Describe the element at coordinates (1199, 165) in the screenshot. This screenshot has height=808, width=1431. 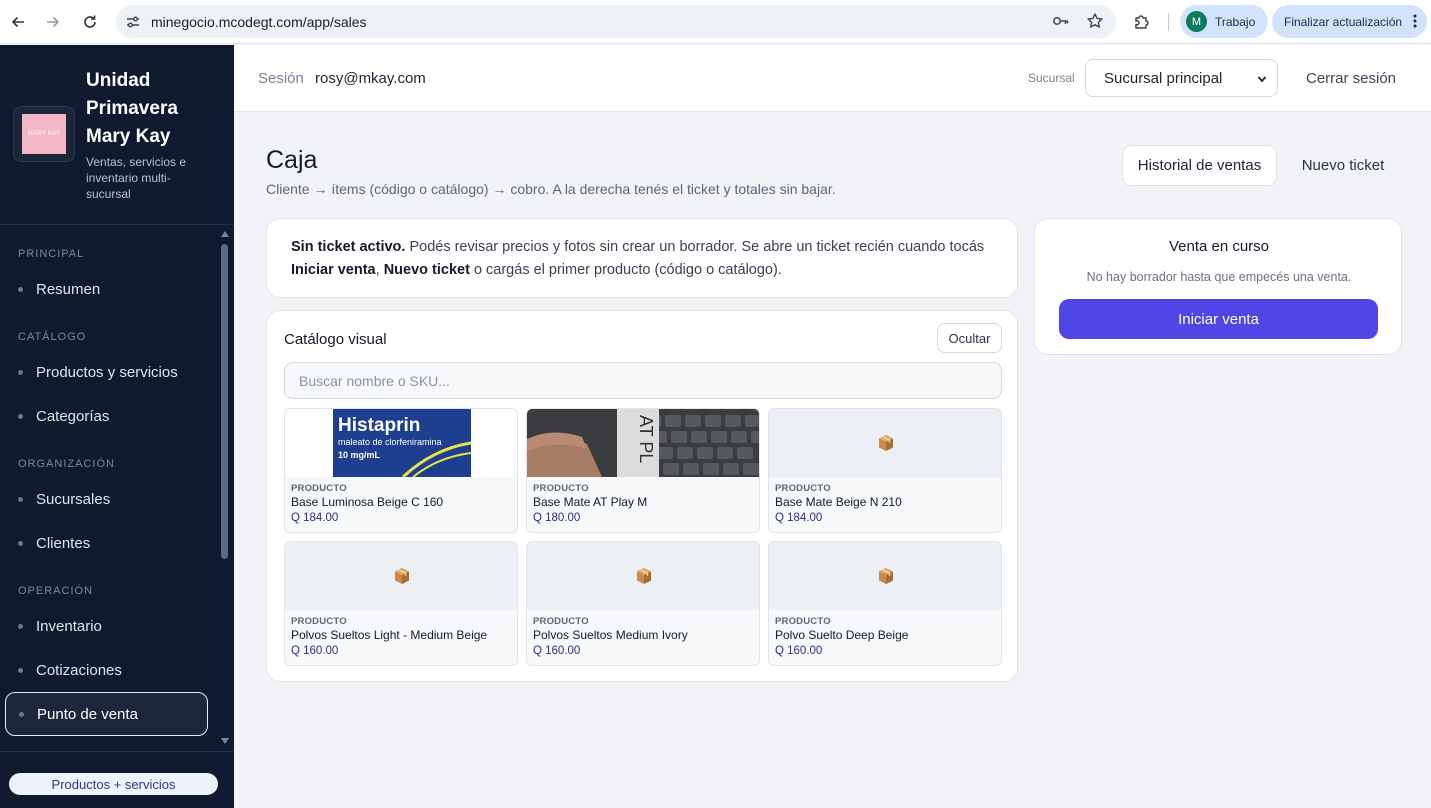
I see `sales-history-button: Historial de ventas` at that location.